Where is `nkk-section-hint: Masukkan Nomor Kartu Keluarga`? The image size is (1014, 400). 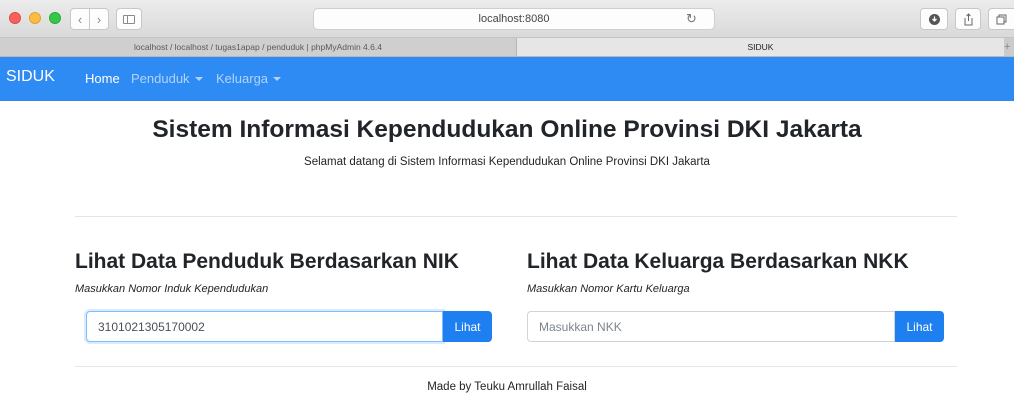
nkk-section-hint: Masukkan Nomor Kartu Keluarga is located at coordinates (608, 289).